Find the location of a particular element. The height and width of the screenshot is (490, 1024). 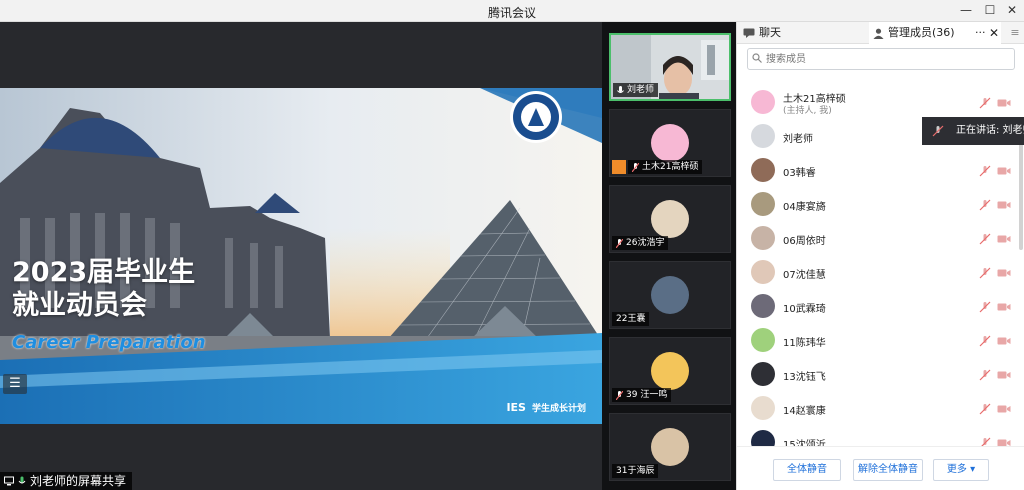

list-item: 14赵寰康 is located at coordinates (880, 409).